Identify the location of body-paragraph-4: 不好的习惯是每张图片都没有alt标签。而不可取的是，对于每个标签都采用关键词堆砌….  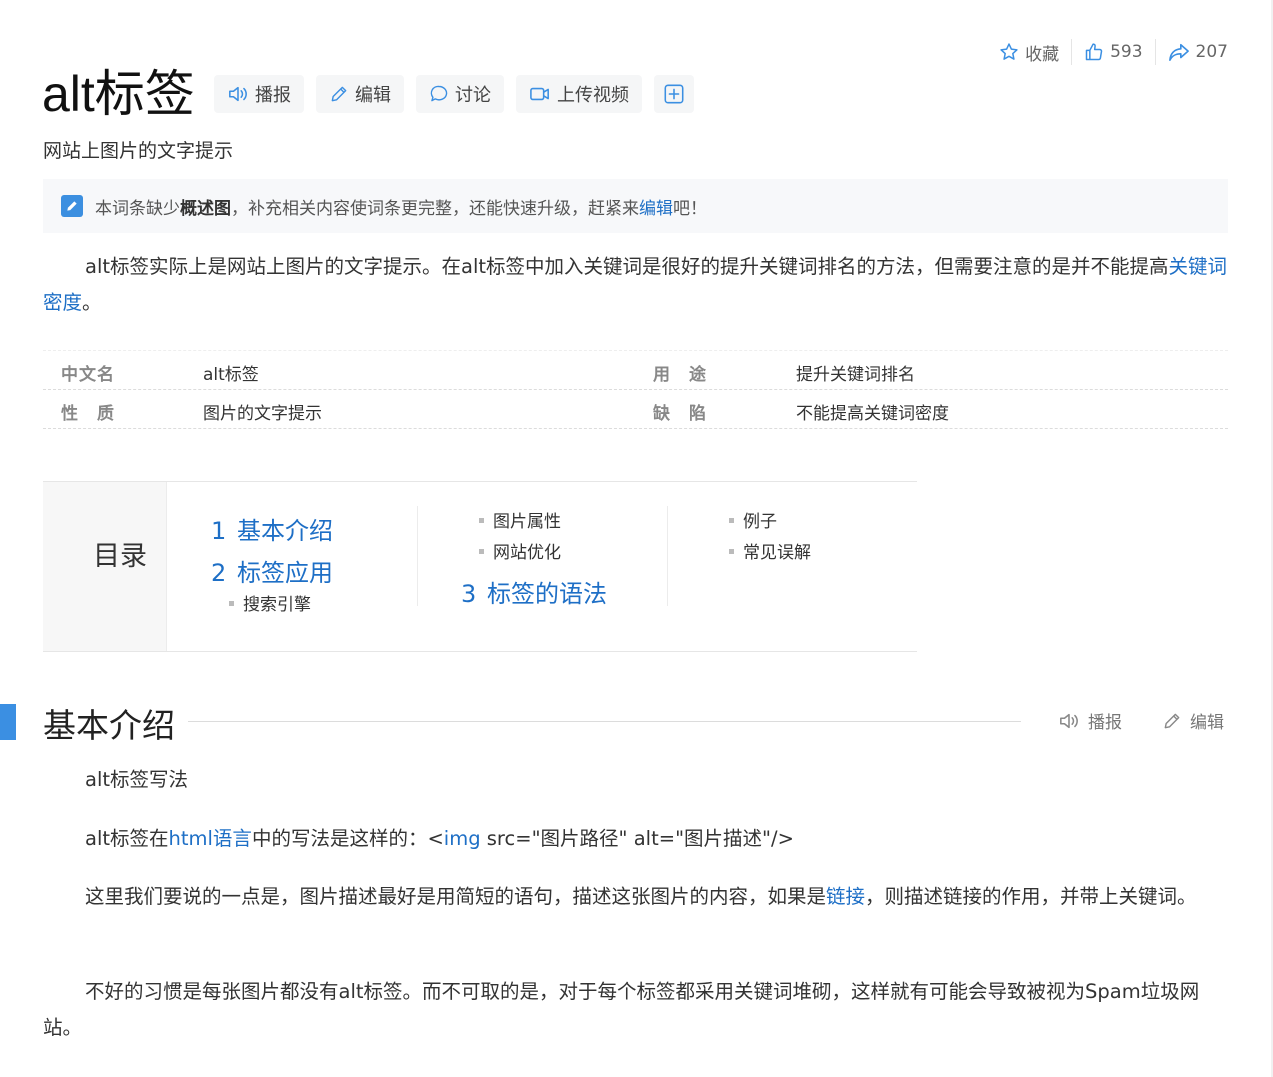
(621, 1009).